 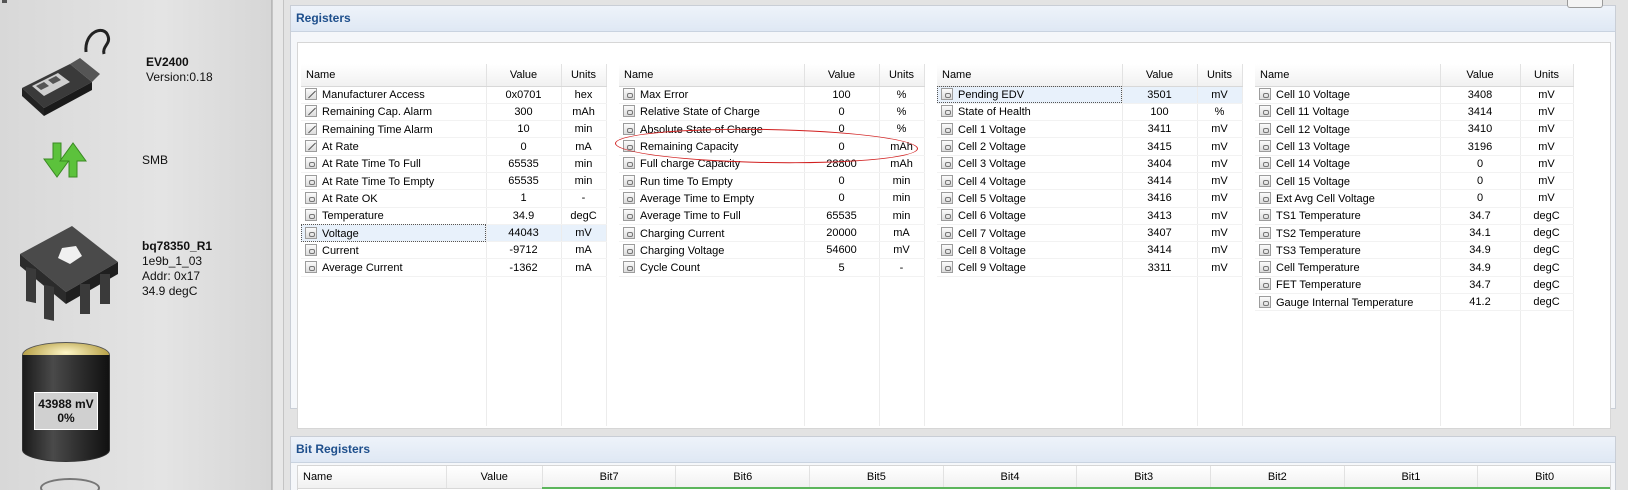 What do you see at coordinates (394, 112) in the screenshot?
I see `register-name-cell: Remaining Cap. Alarm` at bounding box center [394, 112].